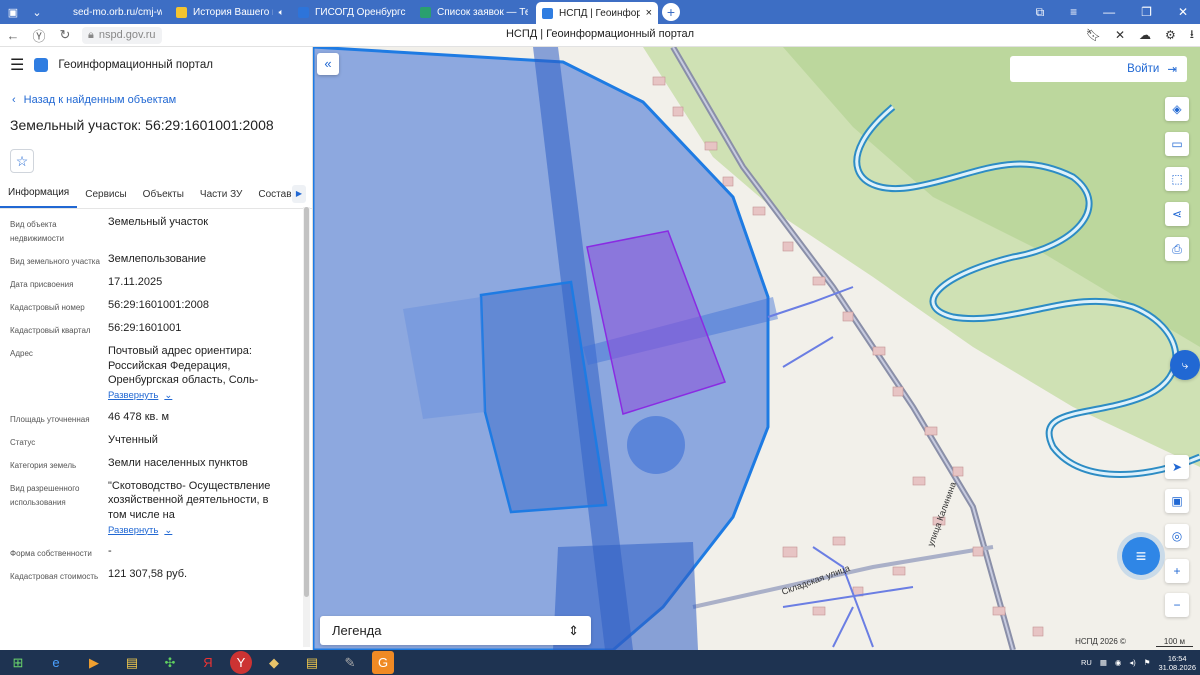  Describe the element at coordinates (671, 12) in the screenshot. I see `new-tab-button: +` at that location.